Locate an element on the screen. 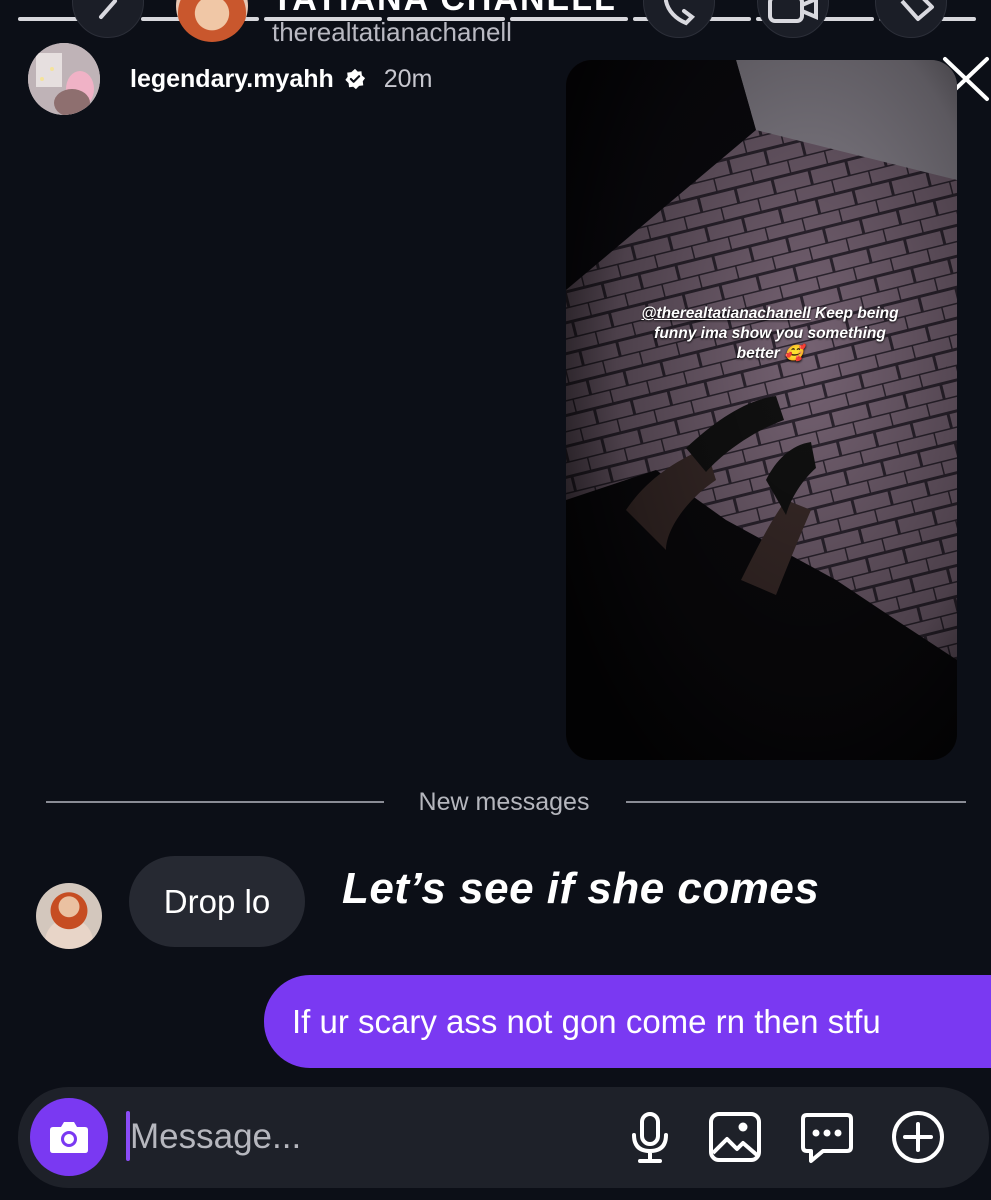  incoming-message-bubble: Drop lo is located at coordinates (217, 901).